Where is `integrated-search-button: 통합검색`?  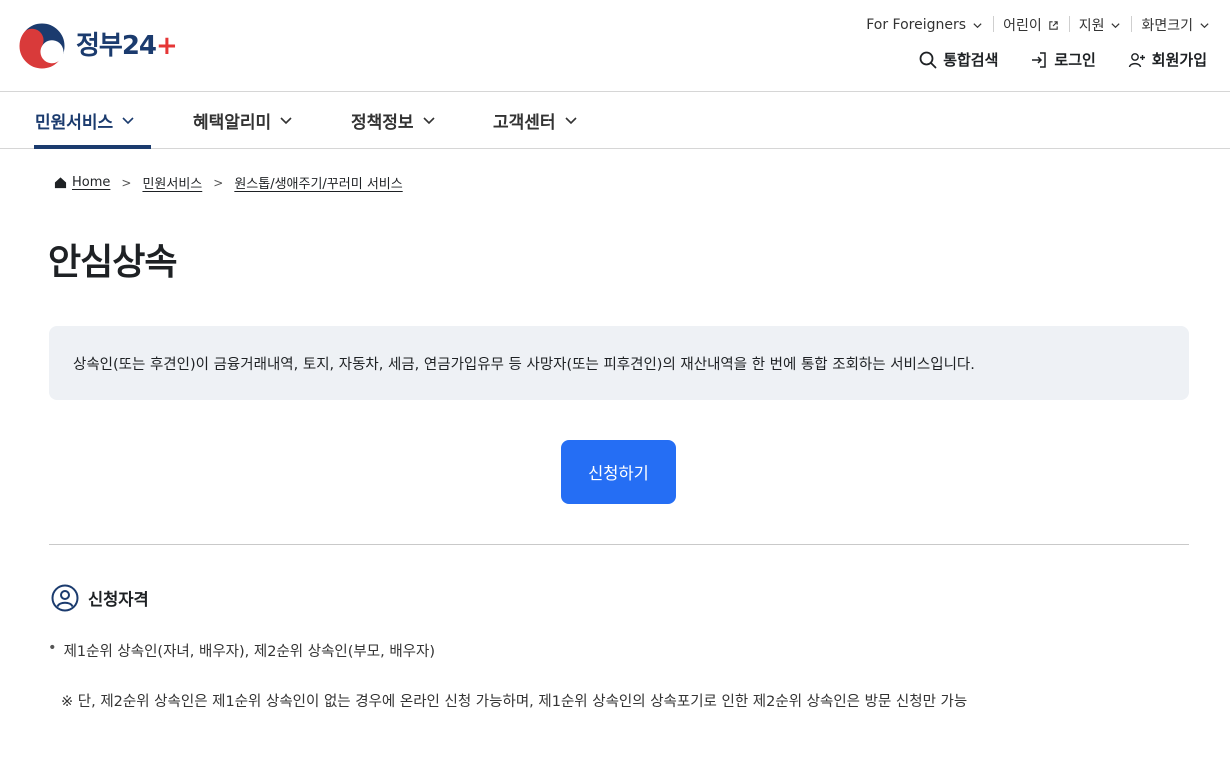 integrated-search-button: 통합검색 is located at coordinates (958, 59).